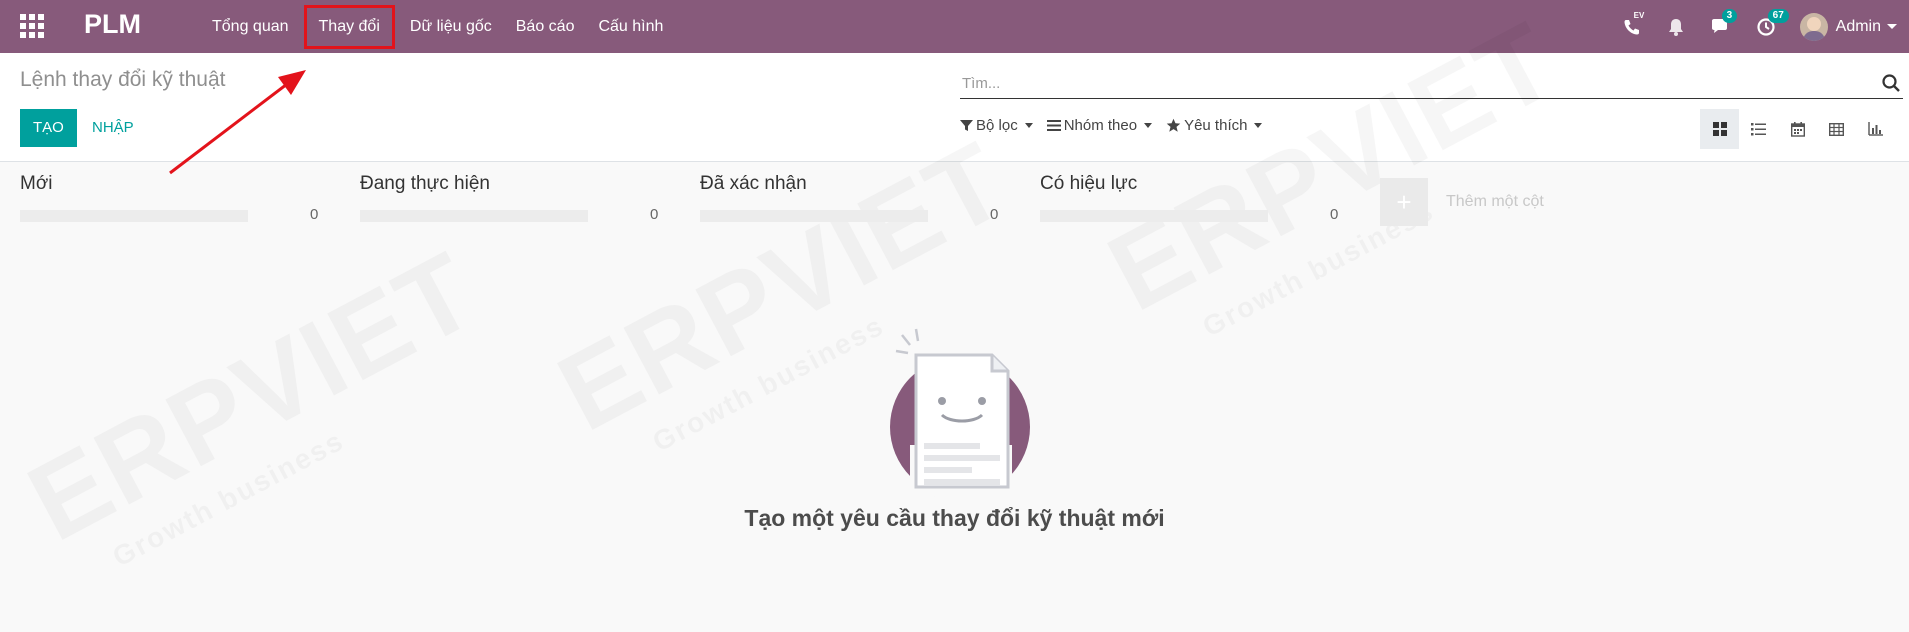  Describe the element at coordinates (1892, 26) in the screenshot. I see `user-menu-caret-icon` at that location.